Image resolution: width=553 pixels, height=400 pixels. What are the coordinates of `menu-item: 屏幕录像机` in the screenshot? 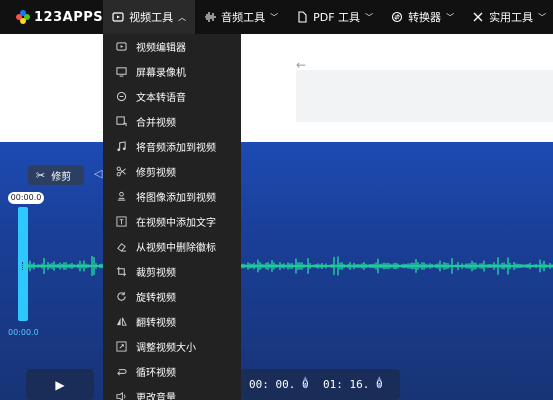 It's located at (172, 71).